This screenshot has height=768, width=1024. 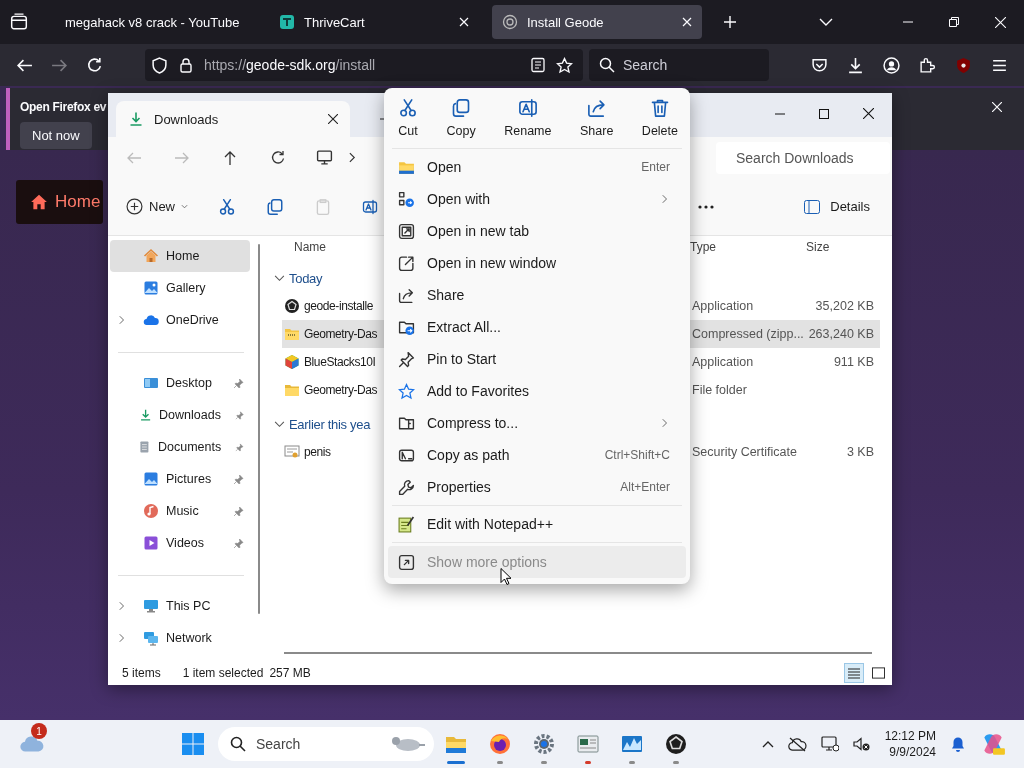 I want to click on status-text: 1 item selected, so click(x=223, y=672).